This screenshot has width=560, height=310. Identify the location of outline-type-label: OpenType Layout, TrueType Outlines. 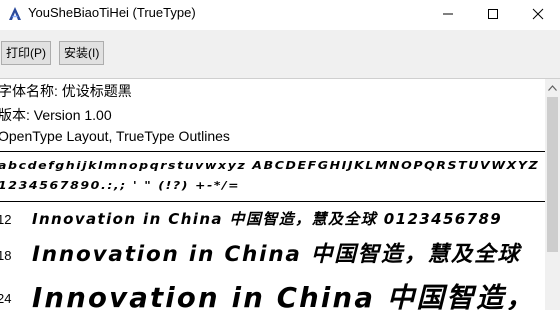
(115, 136).